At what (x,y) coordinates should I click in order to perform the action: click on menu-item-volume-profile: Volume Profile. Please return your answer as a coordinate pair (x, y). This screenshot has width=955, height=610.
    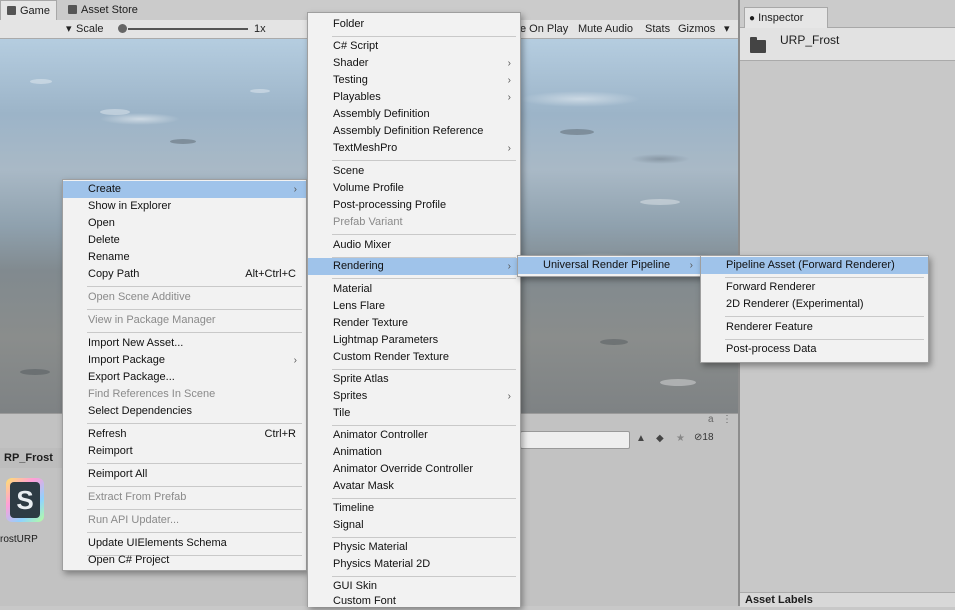
    Looking at the image, I should click on (414, 188).